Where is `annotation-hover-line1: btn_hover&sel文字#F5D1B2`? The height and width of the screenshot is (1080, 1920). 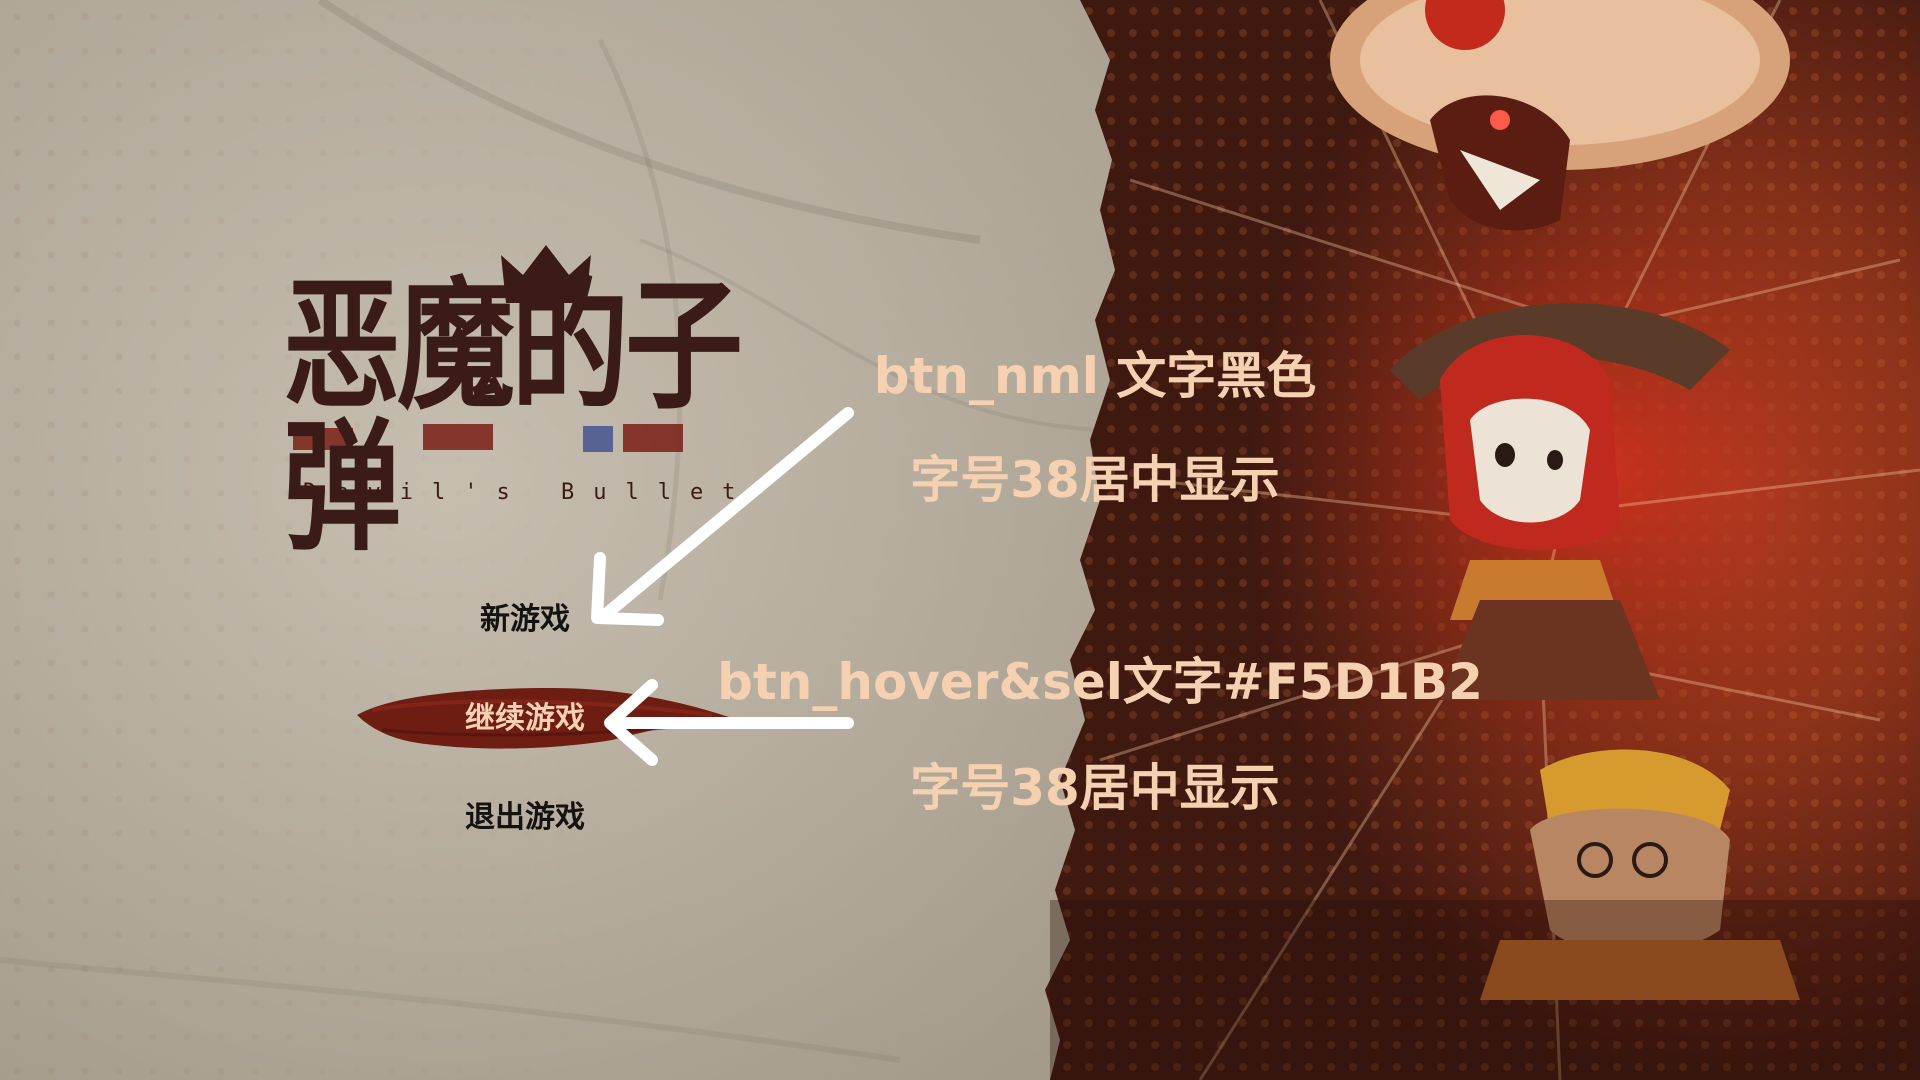
annotation-hover-line1: btn_hover&sel文字#F5D1B2 is located at coordinates (1100, 682).